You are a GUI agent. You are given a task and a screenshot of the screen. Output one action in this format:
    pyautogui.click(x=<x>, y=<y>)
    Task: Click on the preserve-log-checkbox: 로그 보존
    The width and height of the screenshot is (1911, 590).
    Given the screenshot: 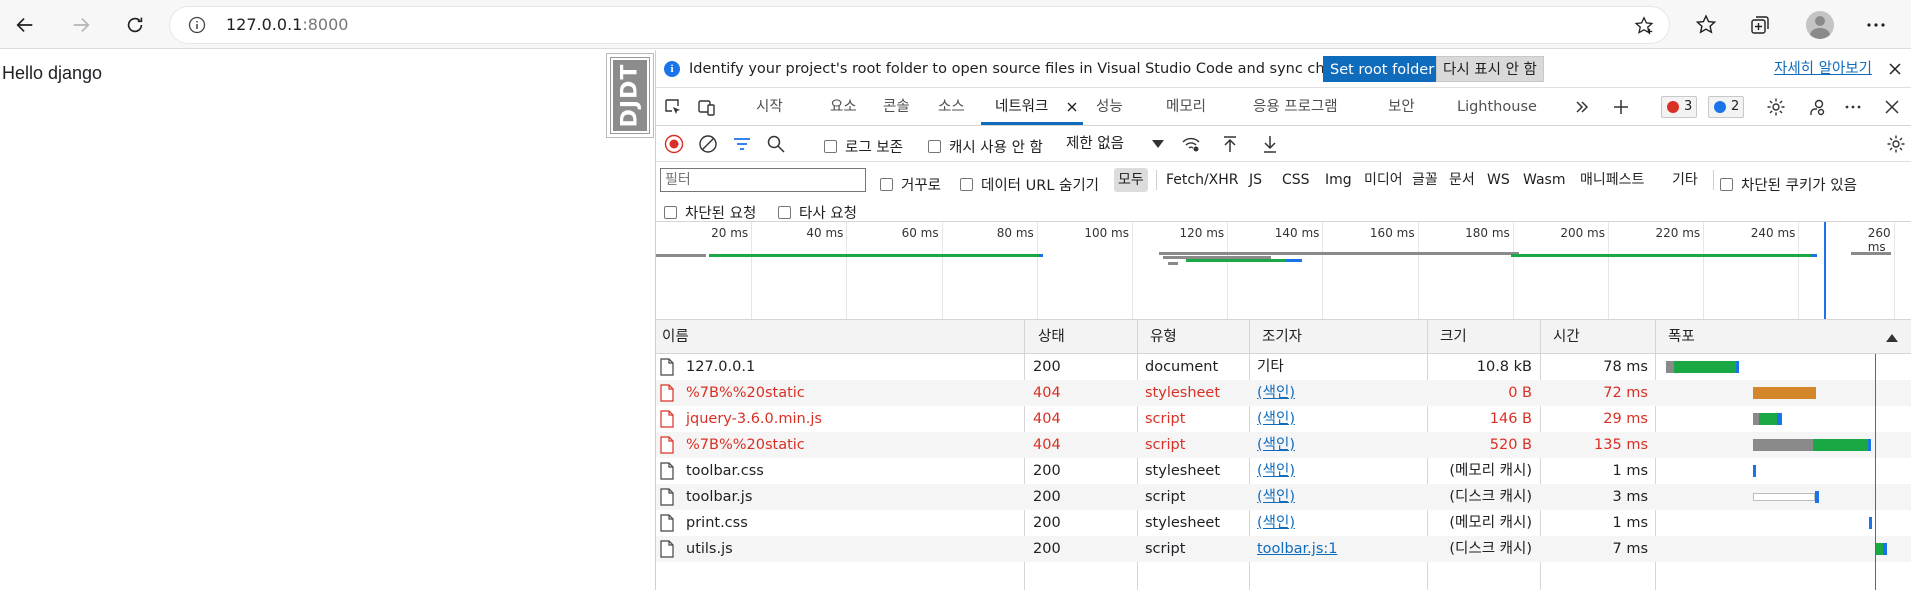 What is the action you would take?
    pyautogui.click(x=863, y=146)
    